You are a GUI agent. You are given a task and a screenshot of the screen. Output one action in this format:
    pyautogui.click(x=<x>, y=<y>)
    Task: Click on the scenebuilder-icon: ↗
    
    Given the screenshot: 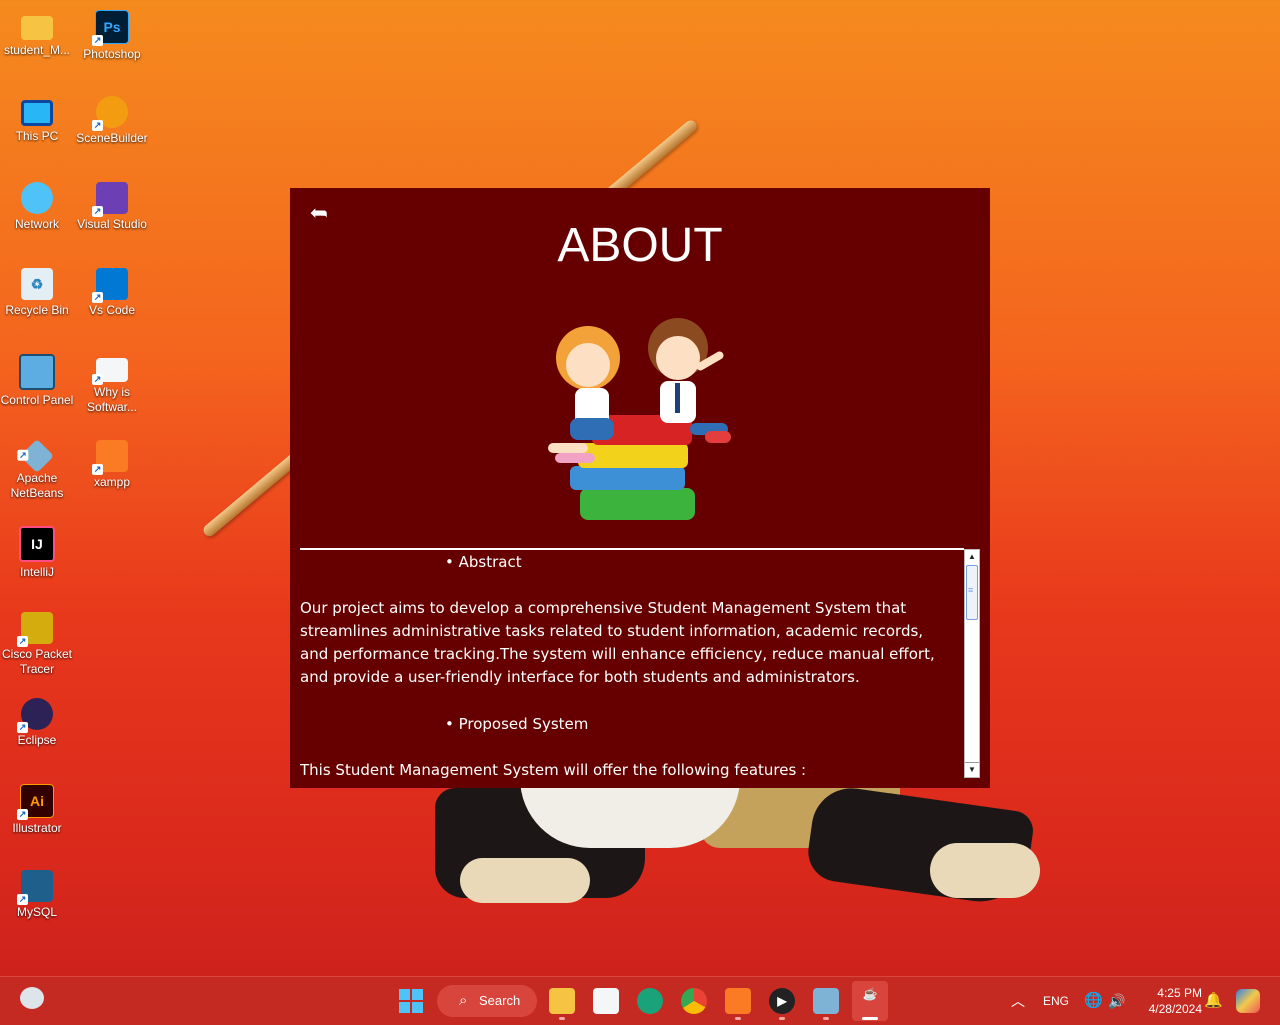 What is the action you would take?
    pyautogui.click(x=110, y=113)
    